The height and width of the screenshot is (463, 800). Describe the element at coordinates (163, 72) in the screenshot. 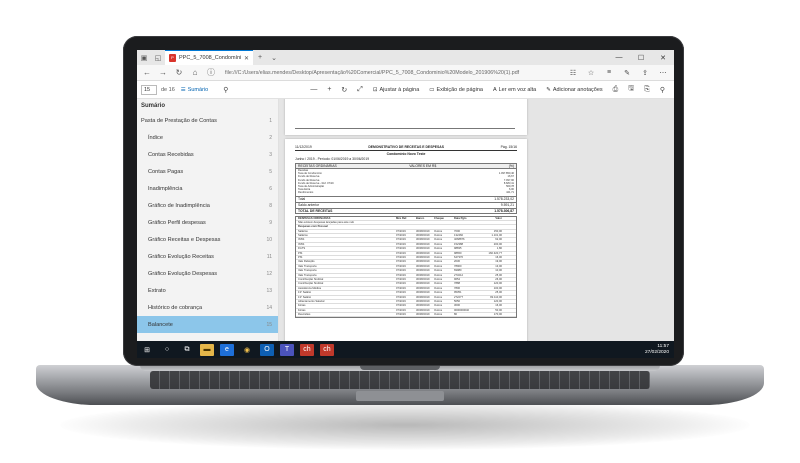

I see `forward-icon: →` at that location.